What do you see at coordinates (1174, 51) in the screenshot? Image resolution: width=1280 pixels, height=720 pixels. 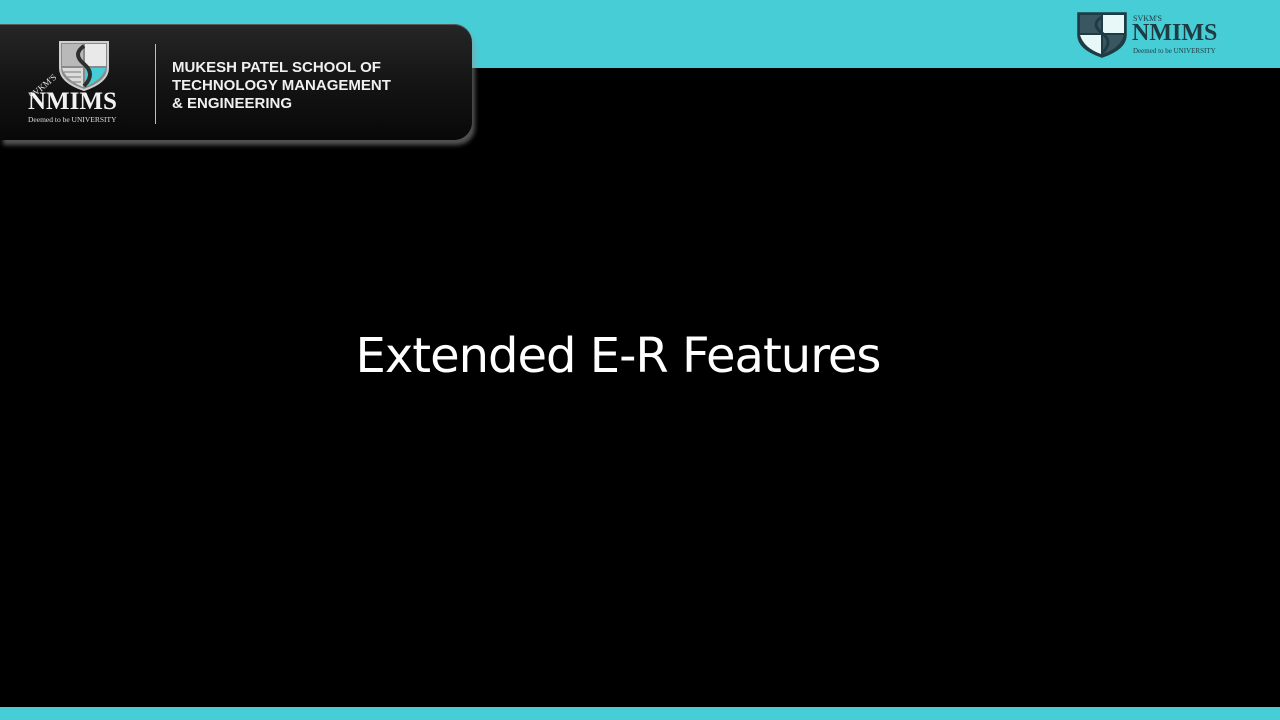 I see `logo-right-deemed-text: Deemed to be UNIVERSITY` at bounding box center [1174, 51].